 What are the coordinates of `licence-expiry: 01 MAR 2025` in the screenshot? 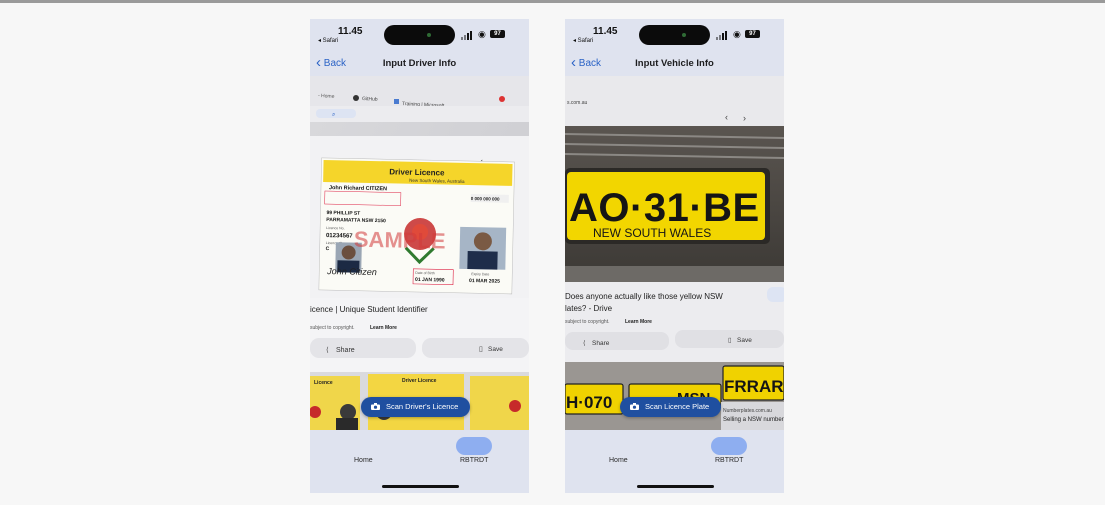 It's located at (484, 281).